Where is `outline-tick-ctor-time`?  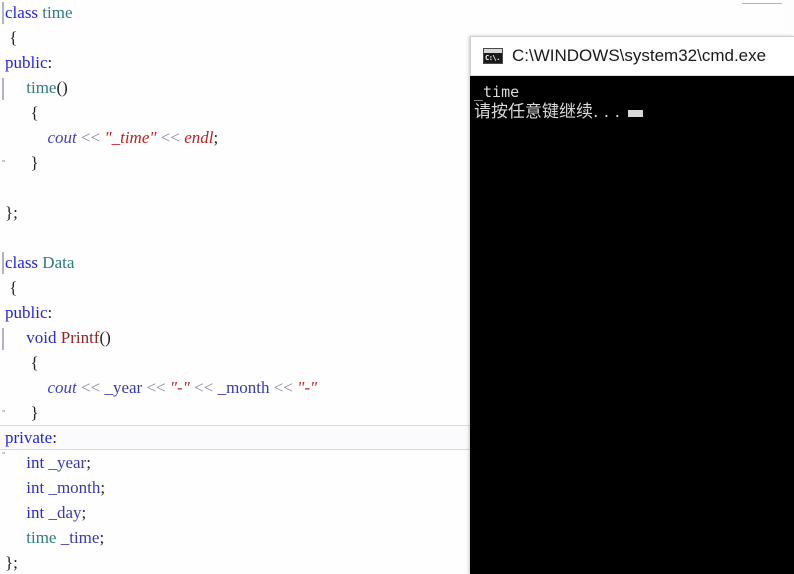 outline-tick-ctor-time is located at coordinates (3, 89).